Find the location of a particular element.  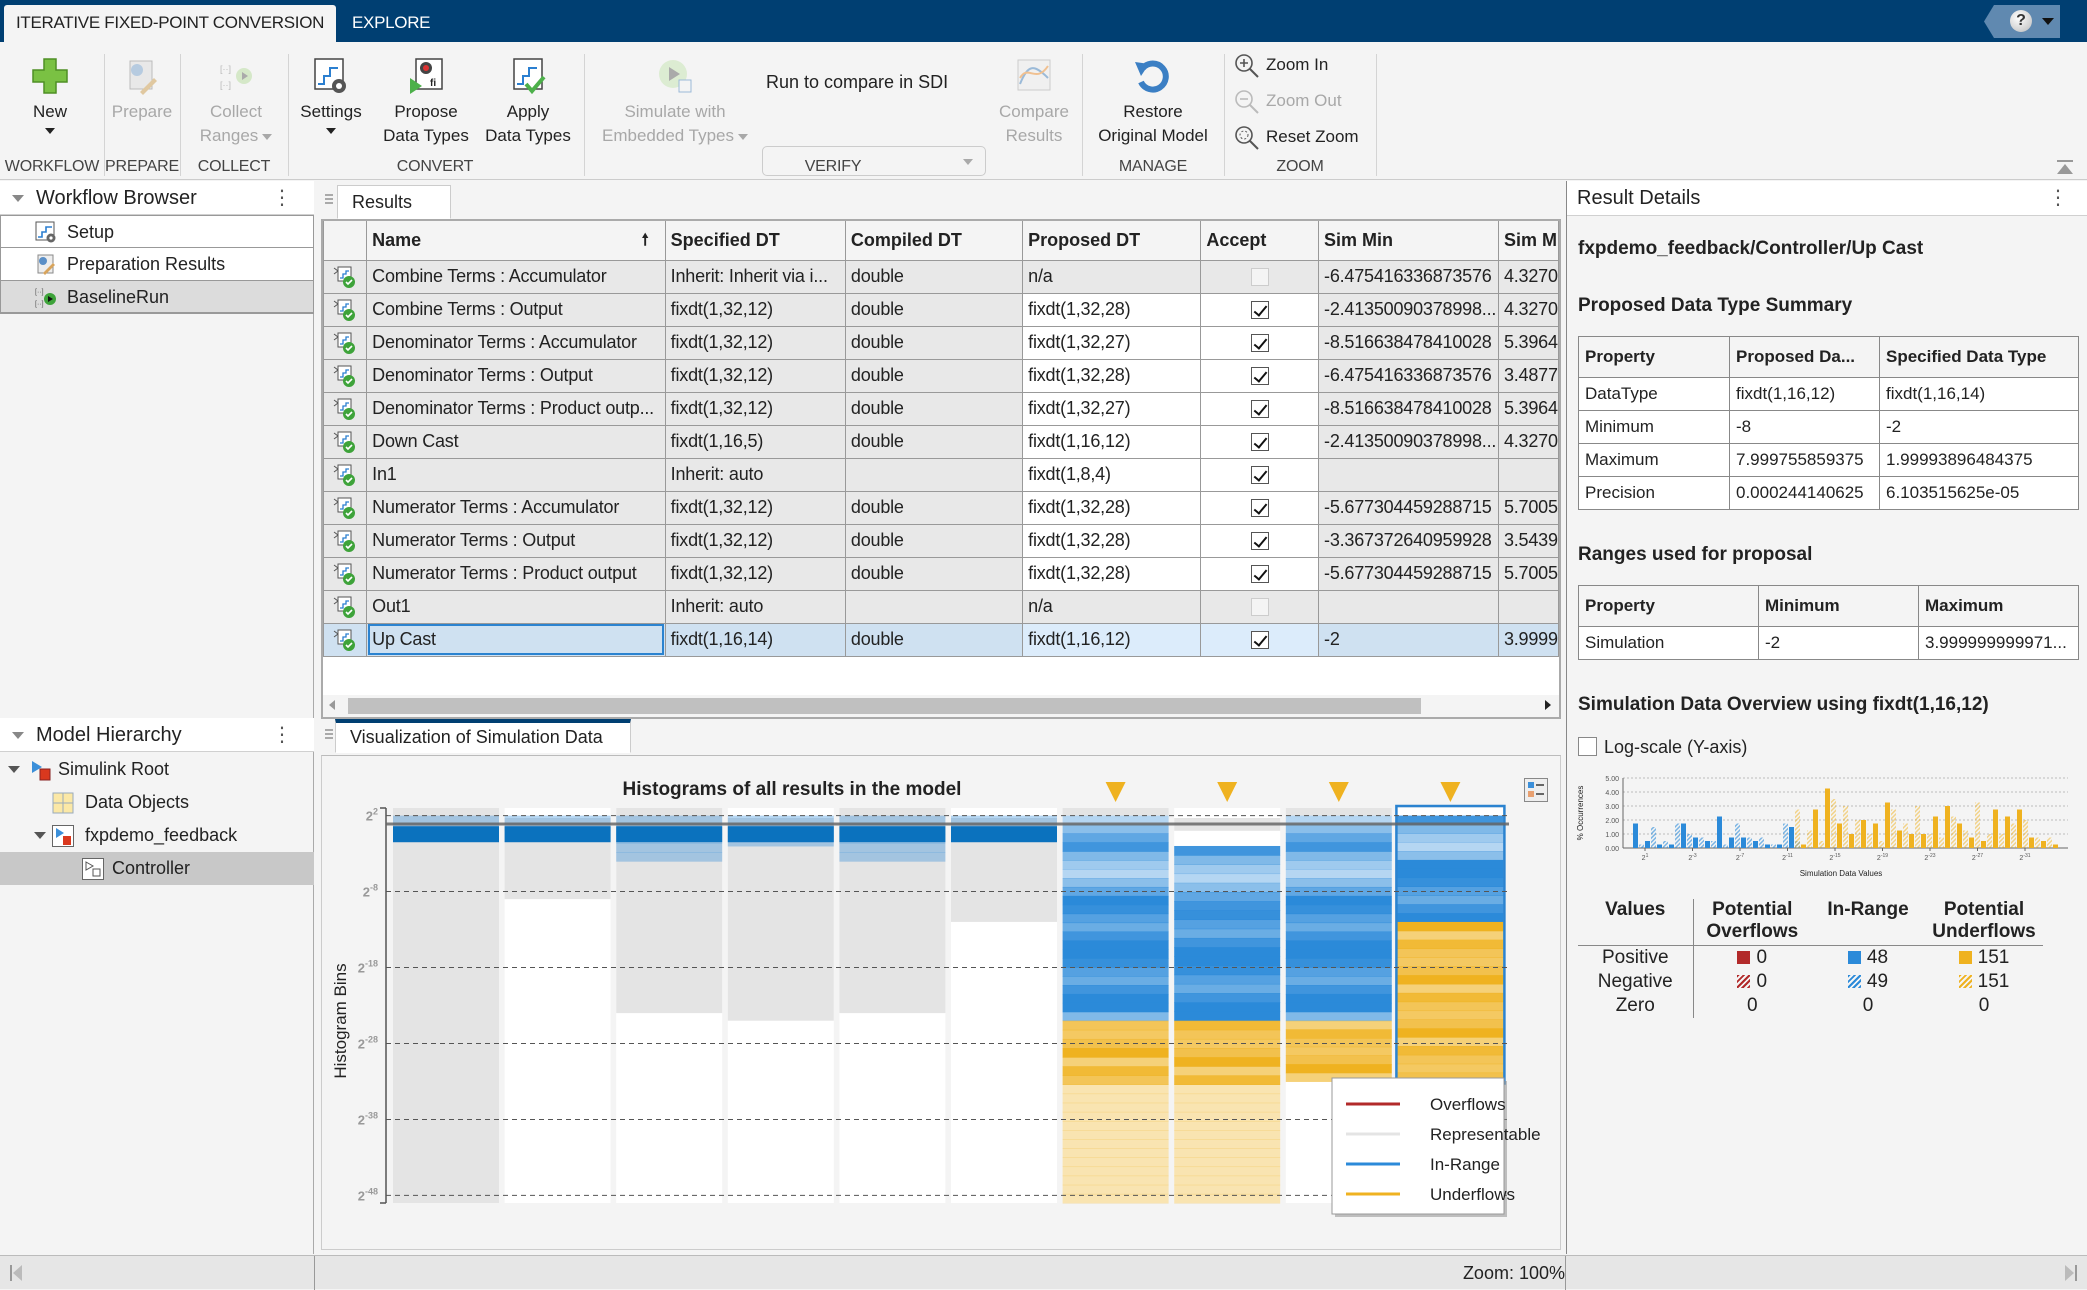

name-cell: Combine Terms : Output is located at coordinates (516, 309).